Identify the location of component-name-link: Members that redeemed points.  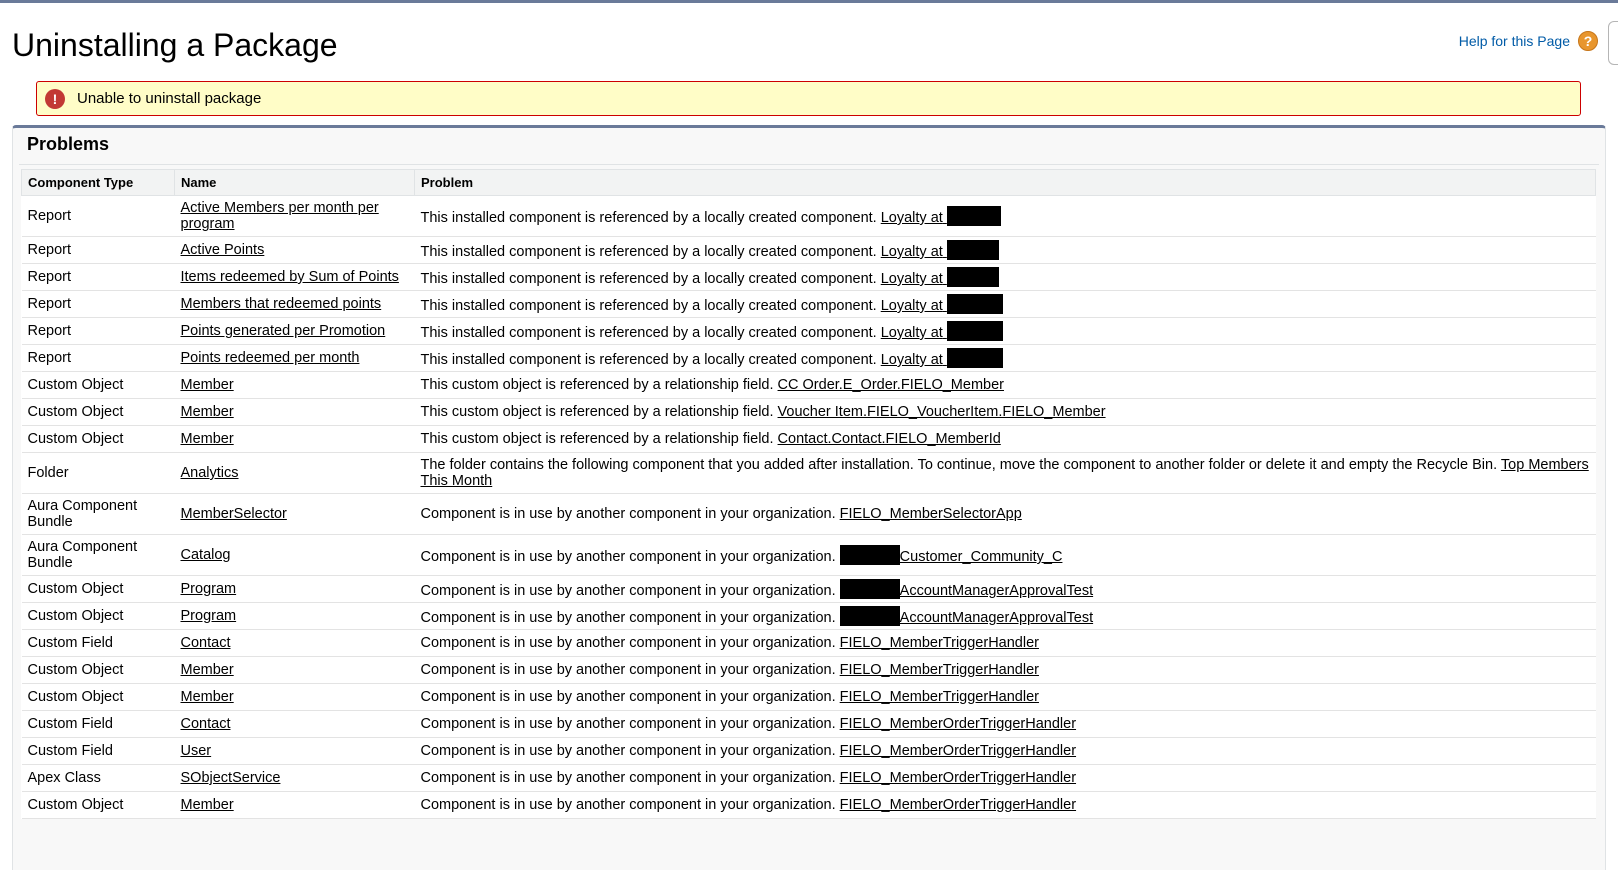
(281, 304).